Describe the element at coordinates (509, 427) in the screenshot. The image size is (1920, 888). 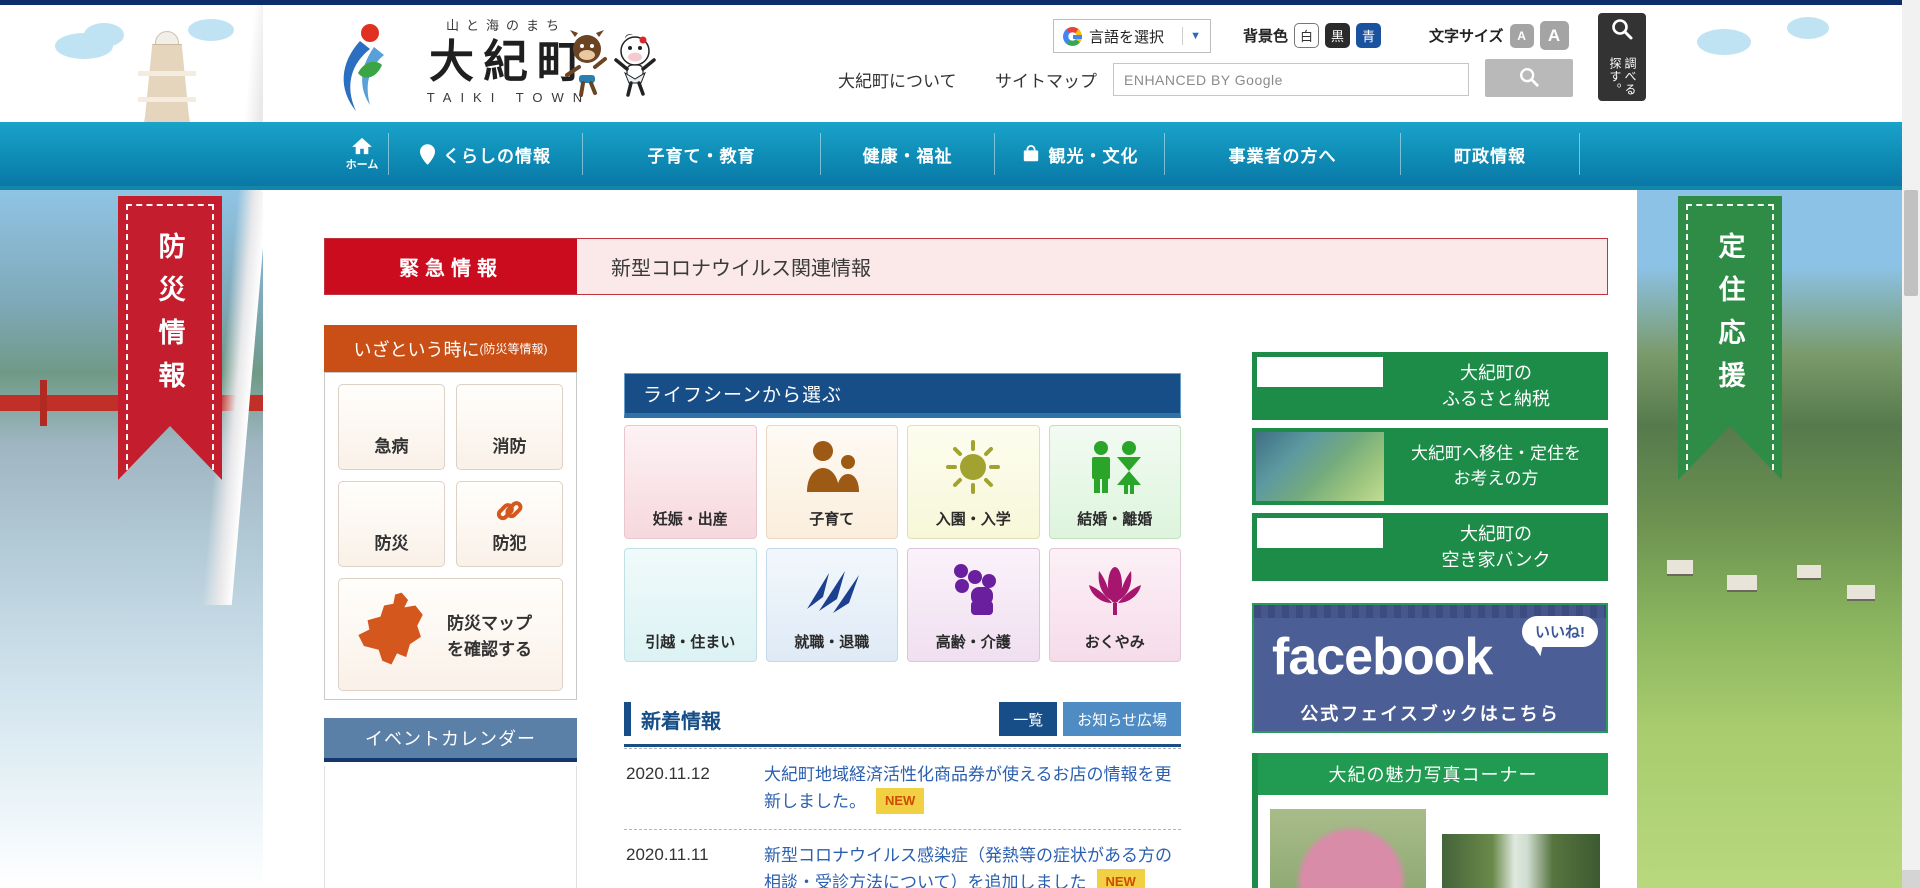
I see `fire-department-button: 消防` at that location.